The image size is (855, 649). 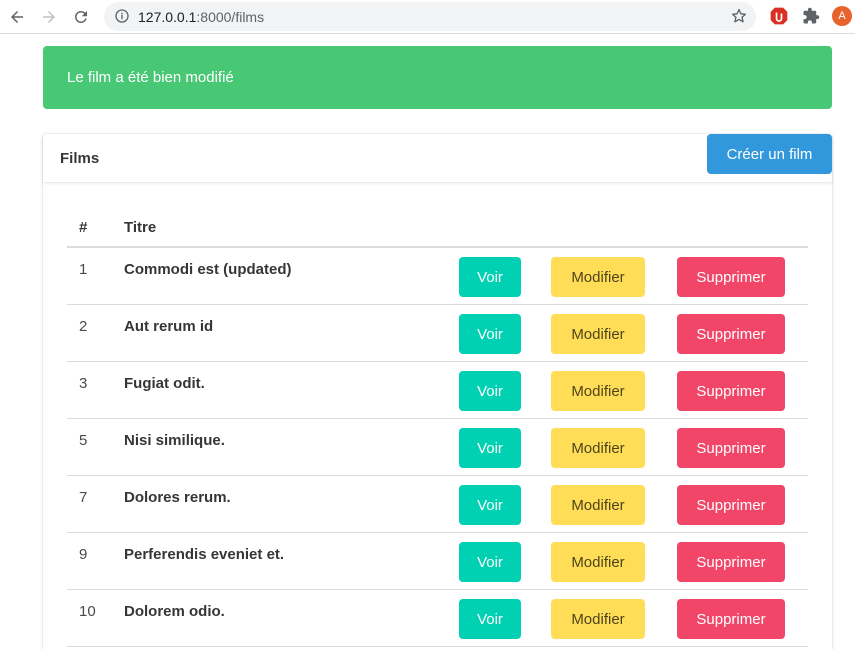 I want to click on table-row: 10 Dolorem odio. Voir Modifier Supprimer, so click(x=437, y=618).